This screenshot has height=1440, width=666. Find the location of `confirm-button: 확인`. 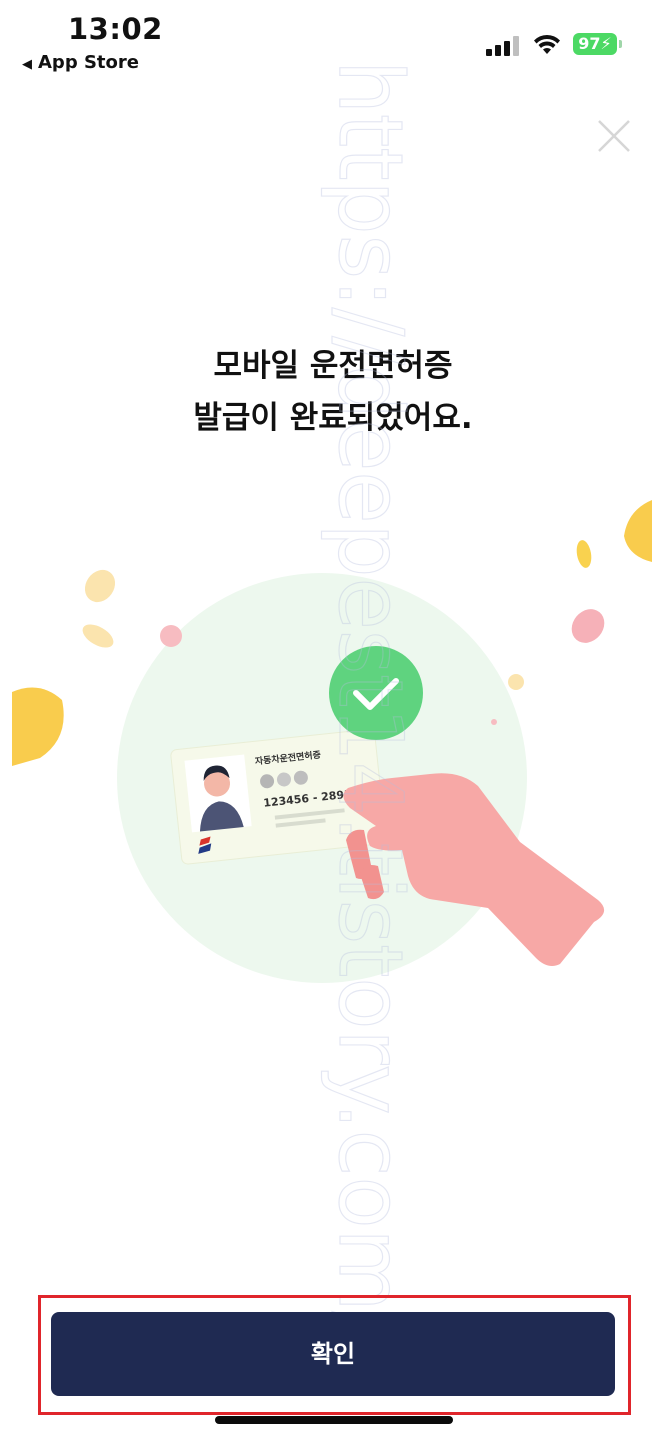

confirm-button: 확인 is located at coordinates (333, 1354).